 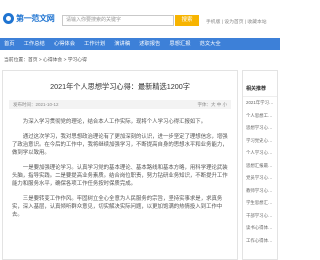 I want to click on search-button: 搜索, so click(x=187, y=20).